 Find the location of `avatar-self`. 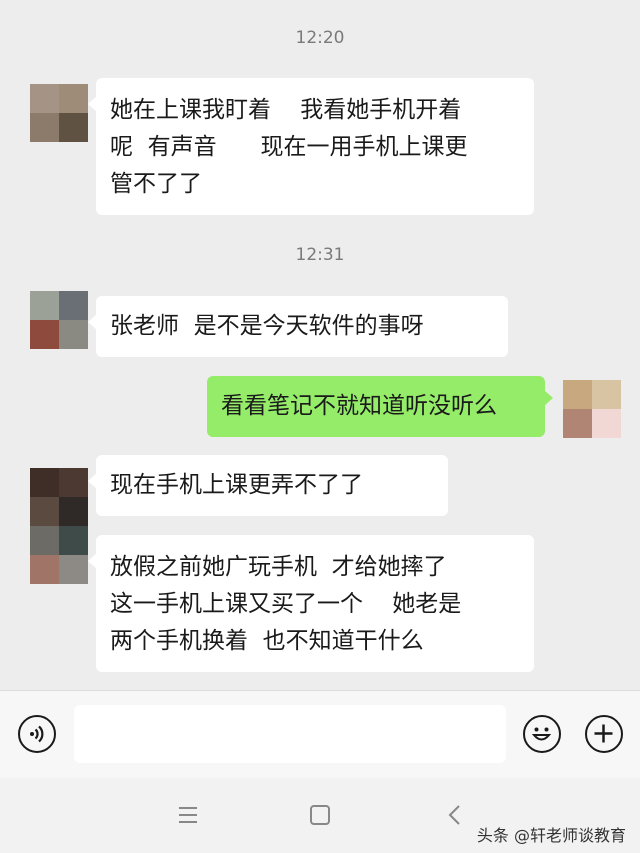

avatar-self is located at coordinates (592, 409).